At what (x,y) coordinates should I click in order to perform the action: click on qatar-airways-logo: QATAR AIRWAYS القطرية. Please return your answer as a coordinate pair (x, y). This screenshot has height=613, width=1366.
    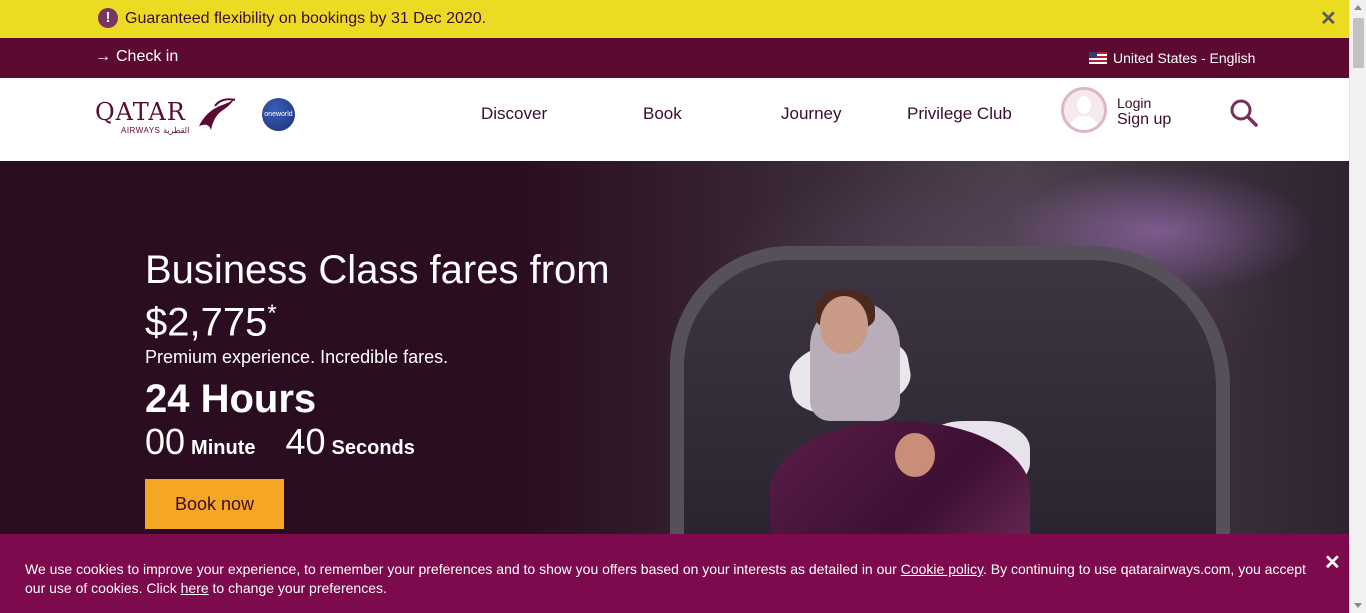
    Looking at the image, I should click on (167, 118).